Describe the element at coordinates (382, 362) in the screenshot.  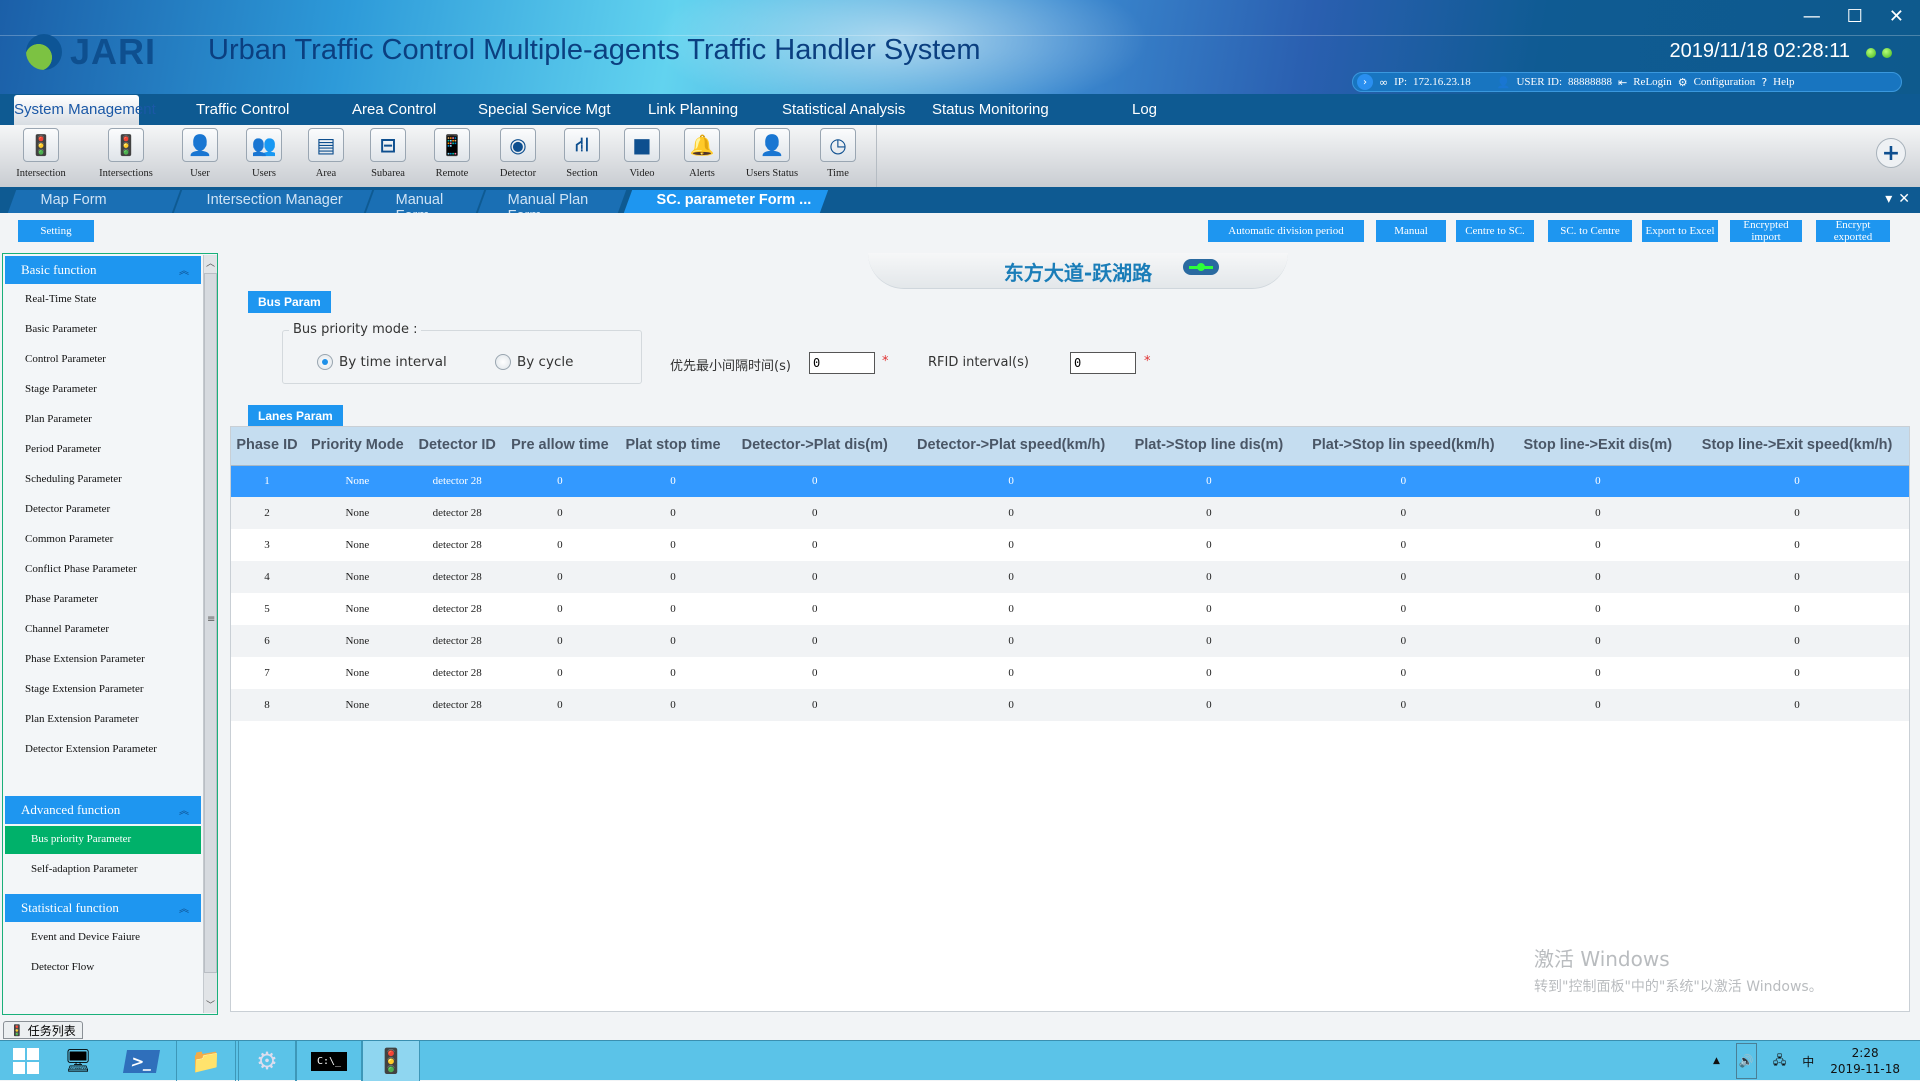
I see `radio-by-time-interval: By time interval` at that location.